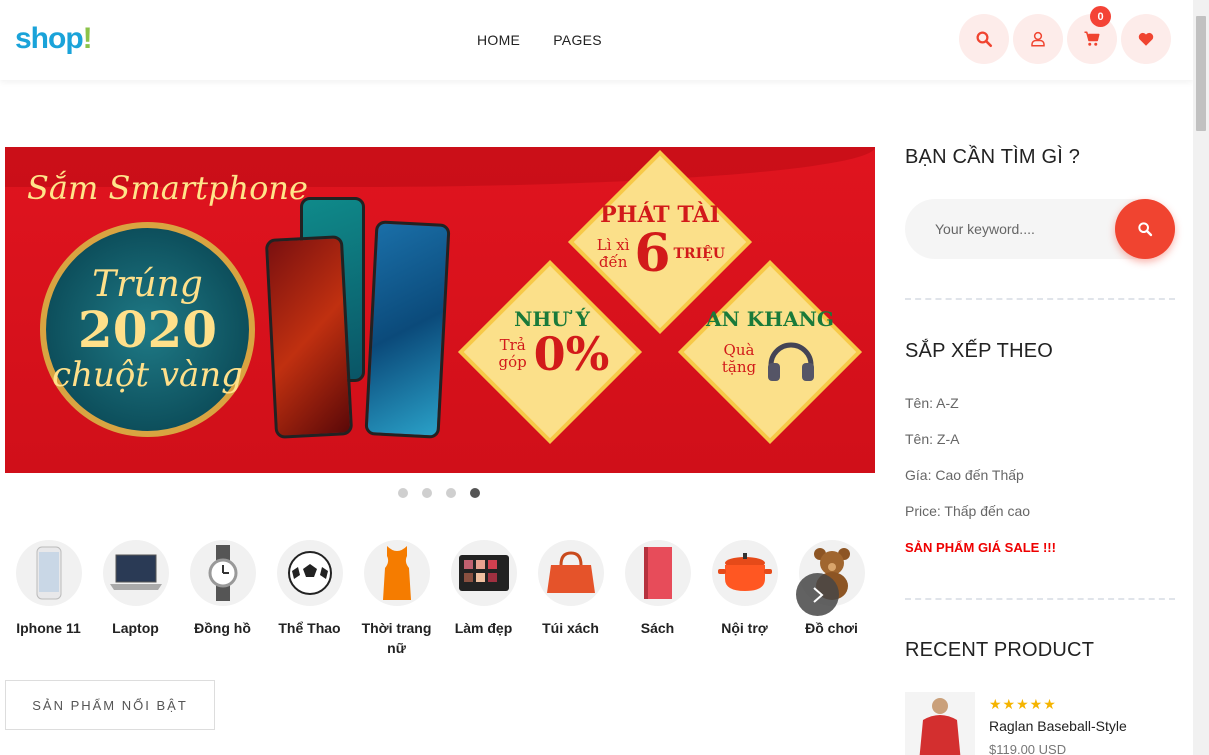  I want to click on category-label: Đồ chơi, so click(831, 628).